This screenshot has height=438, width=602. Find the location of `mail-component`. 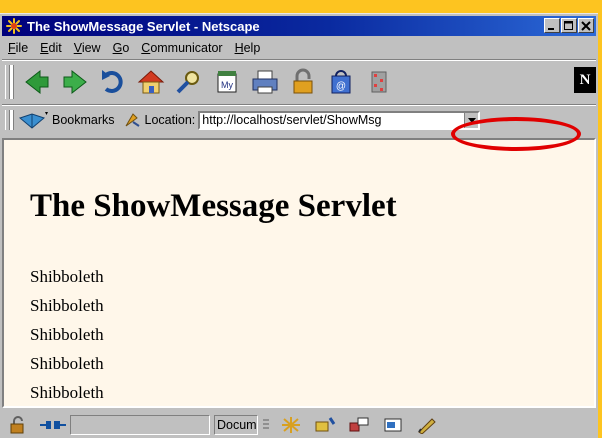

mail-component is located at coordinates (325, 425).